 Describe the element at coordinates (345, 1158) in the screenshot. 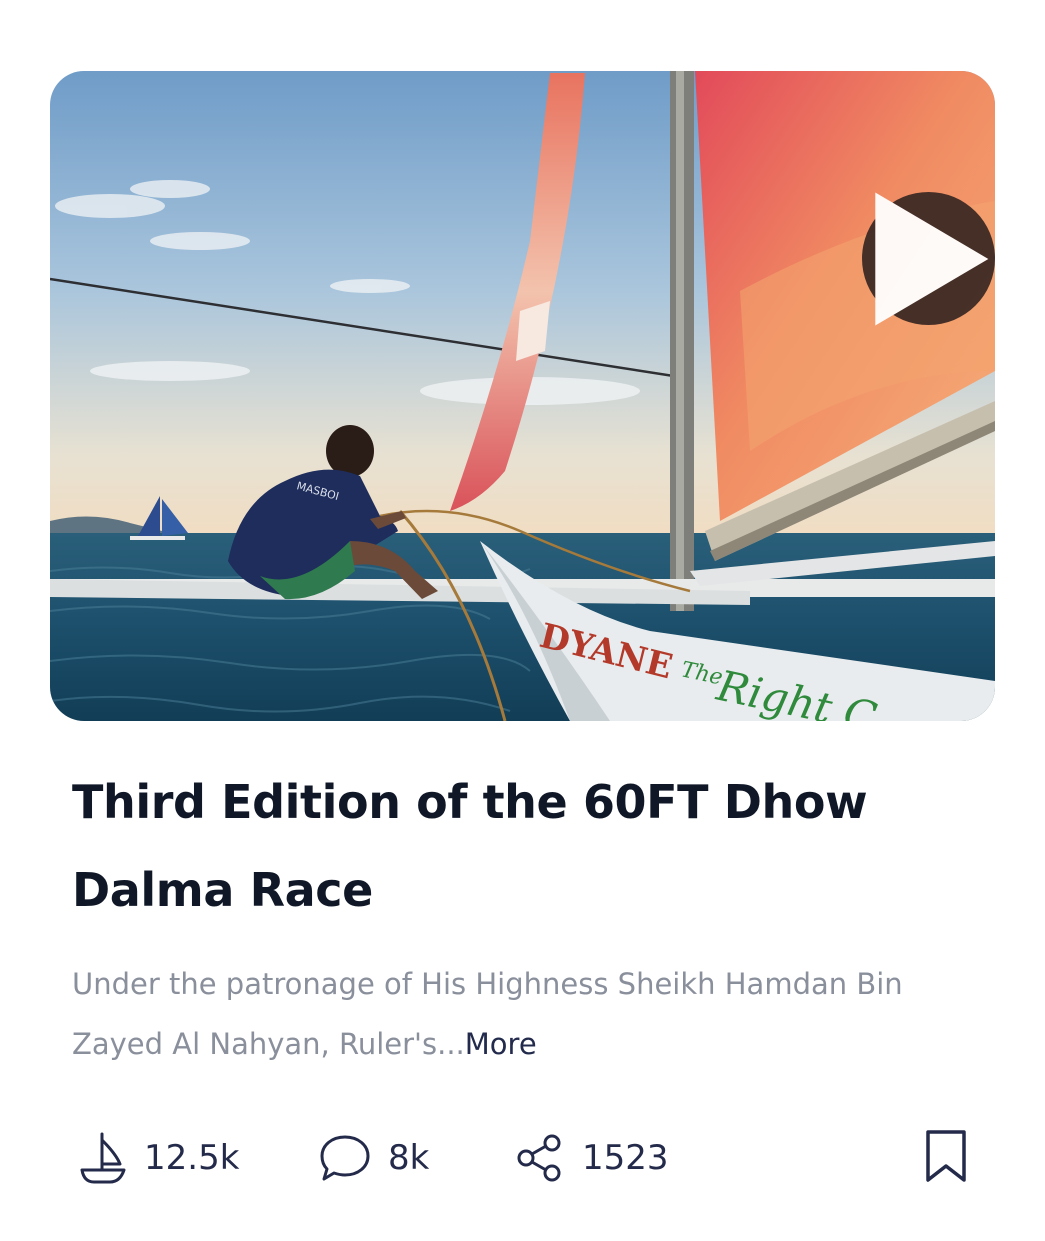

I see `comment-icon` at that location.